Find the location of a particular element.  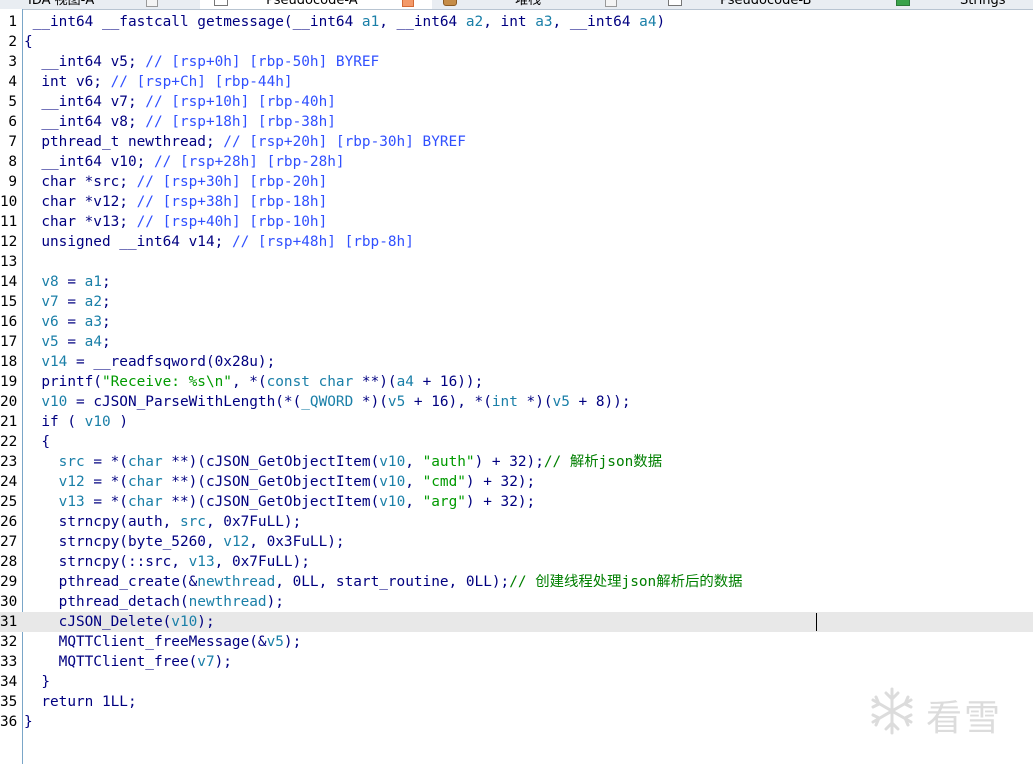

code-line: 9 char *src; // [rsp+30h] [rbp-20h] is located at coordinates (516, 182).